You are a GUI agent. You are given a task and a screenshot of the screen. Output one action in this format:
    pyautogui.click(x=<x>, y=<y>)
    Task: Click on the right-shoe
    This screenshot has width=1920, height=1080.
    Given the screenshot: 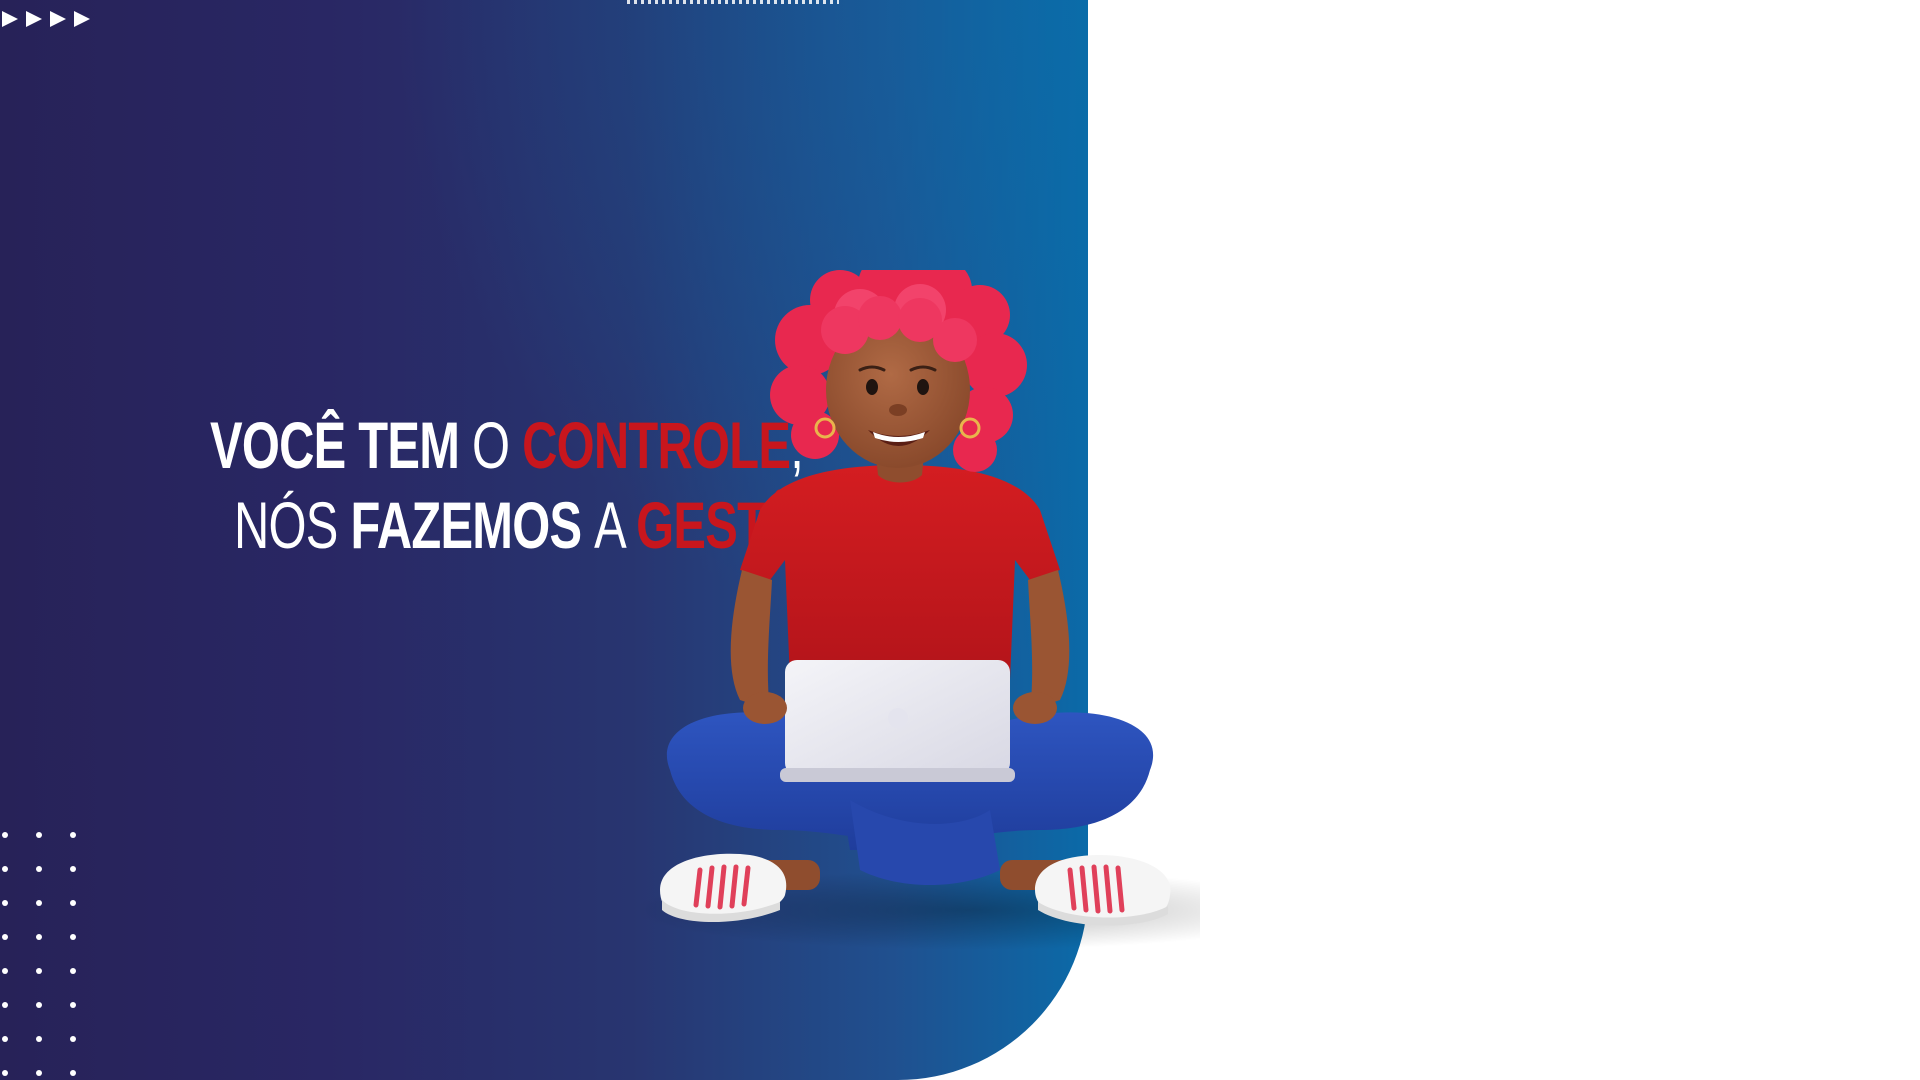 What is the action you would take?
    pyautogui.click(x=1103, y=890)
    